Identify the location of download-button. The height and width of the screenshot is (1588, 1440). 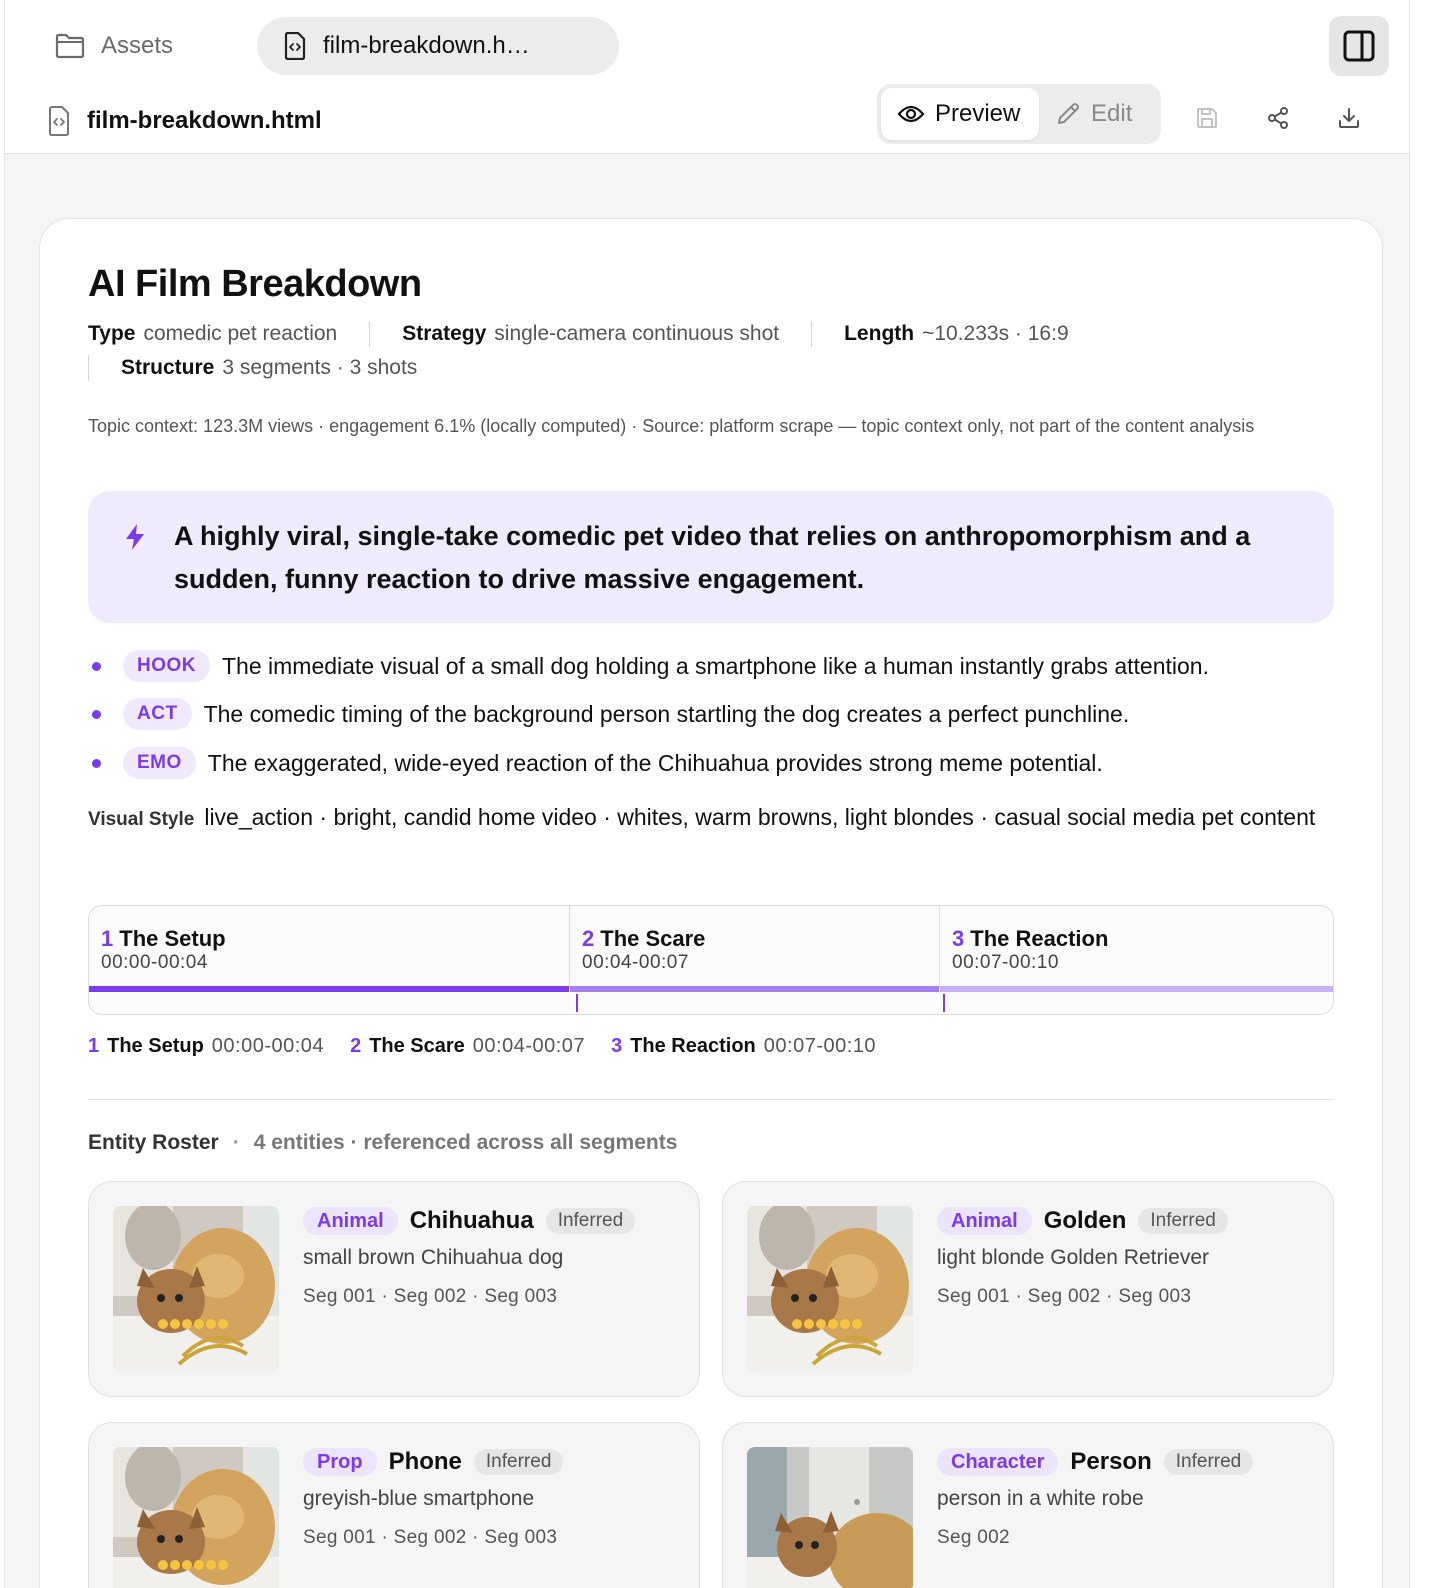
(1349, 118).